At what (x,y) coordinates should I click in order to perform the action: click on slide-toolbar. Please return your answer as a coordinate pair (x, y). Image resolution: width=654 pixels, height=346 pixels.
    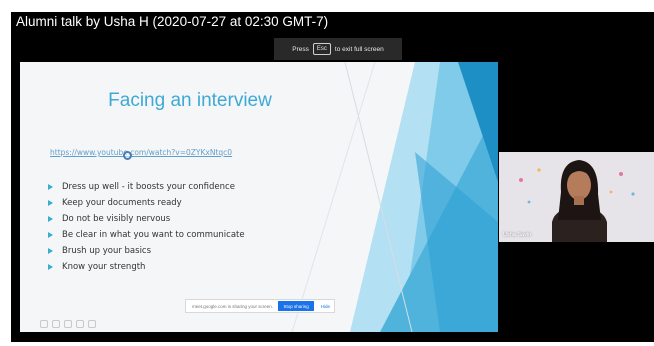
    Looking at the image, I should click on (68, 324).